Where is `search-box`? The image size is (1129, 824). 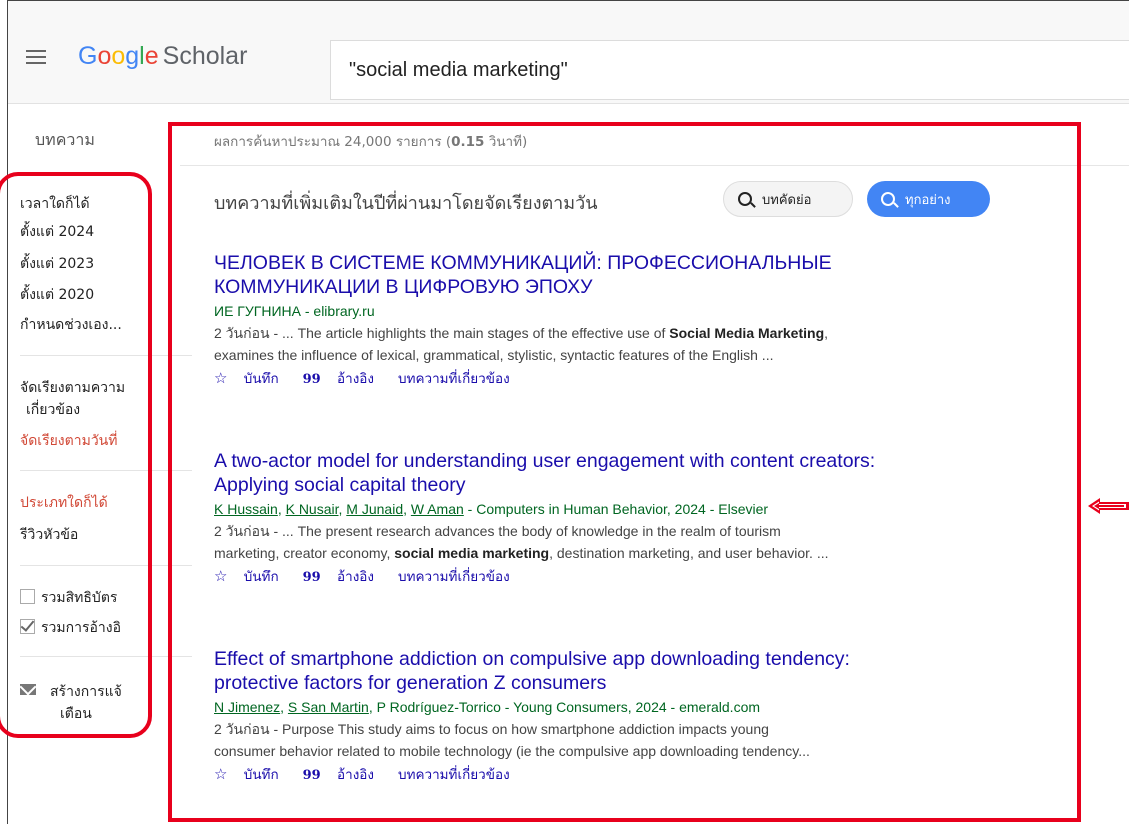
search-box is located at coordinates (729, 70).